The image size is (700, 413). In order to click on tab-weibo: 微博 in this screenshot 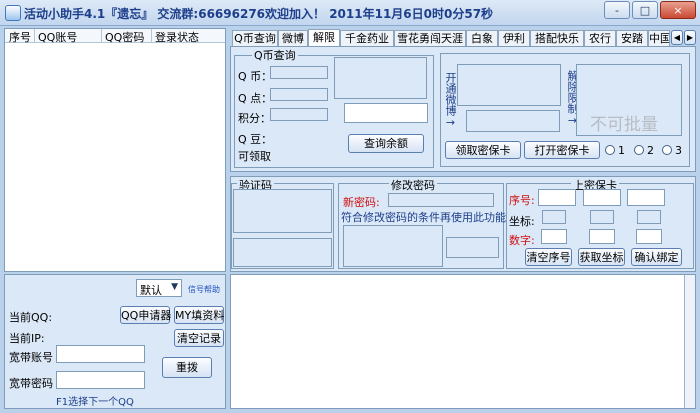, I will do `click(293, 38)`.